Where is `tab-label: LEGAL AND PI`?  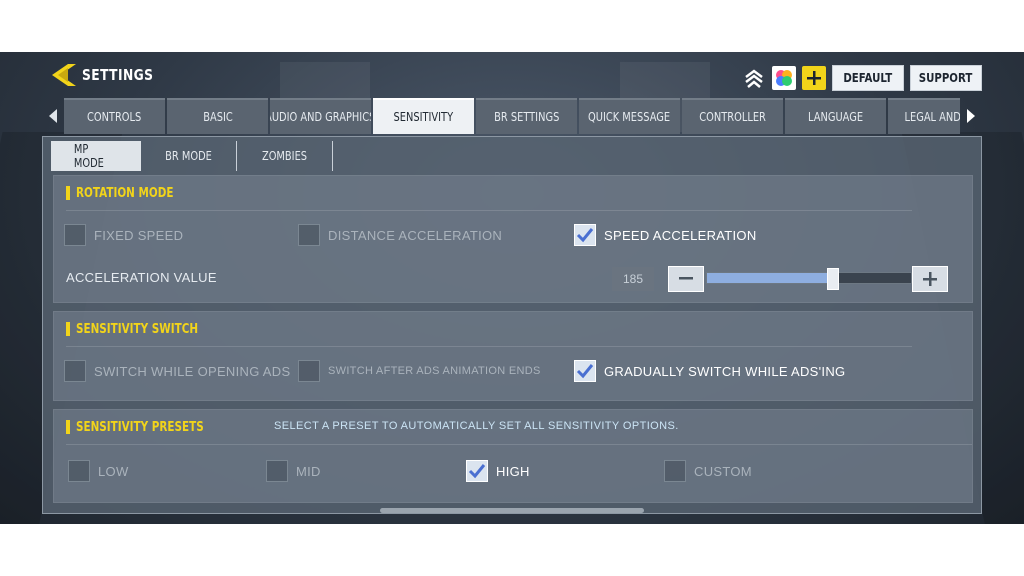 tab-label: LEGAL AND PI is located at coordinates (932, 117).